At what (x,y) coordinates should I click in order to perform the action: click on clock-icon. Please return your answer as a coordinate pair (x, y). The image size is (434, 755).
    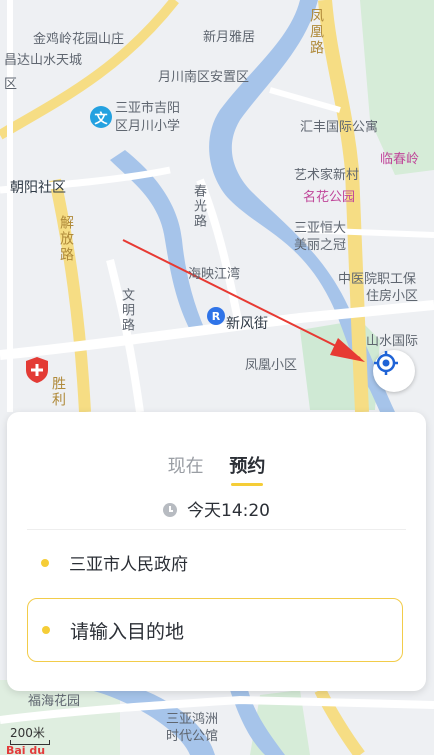
    Looking at the image, I should click on (170, 510).